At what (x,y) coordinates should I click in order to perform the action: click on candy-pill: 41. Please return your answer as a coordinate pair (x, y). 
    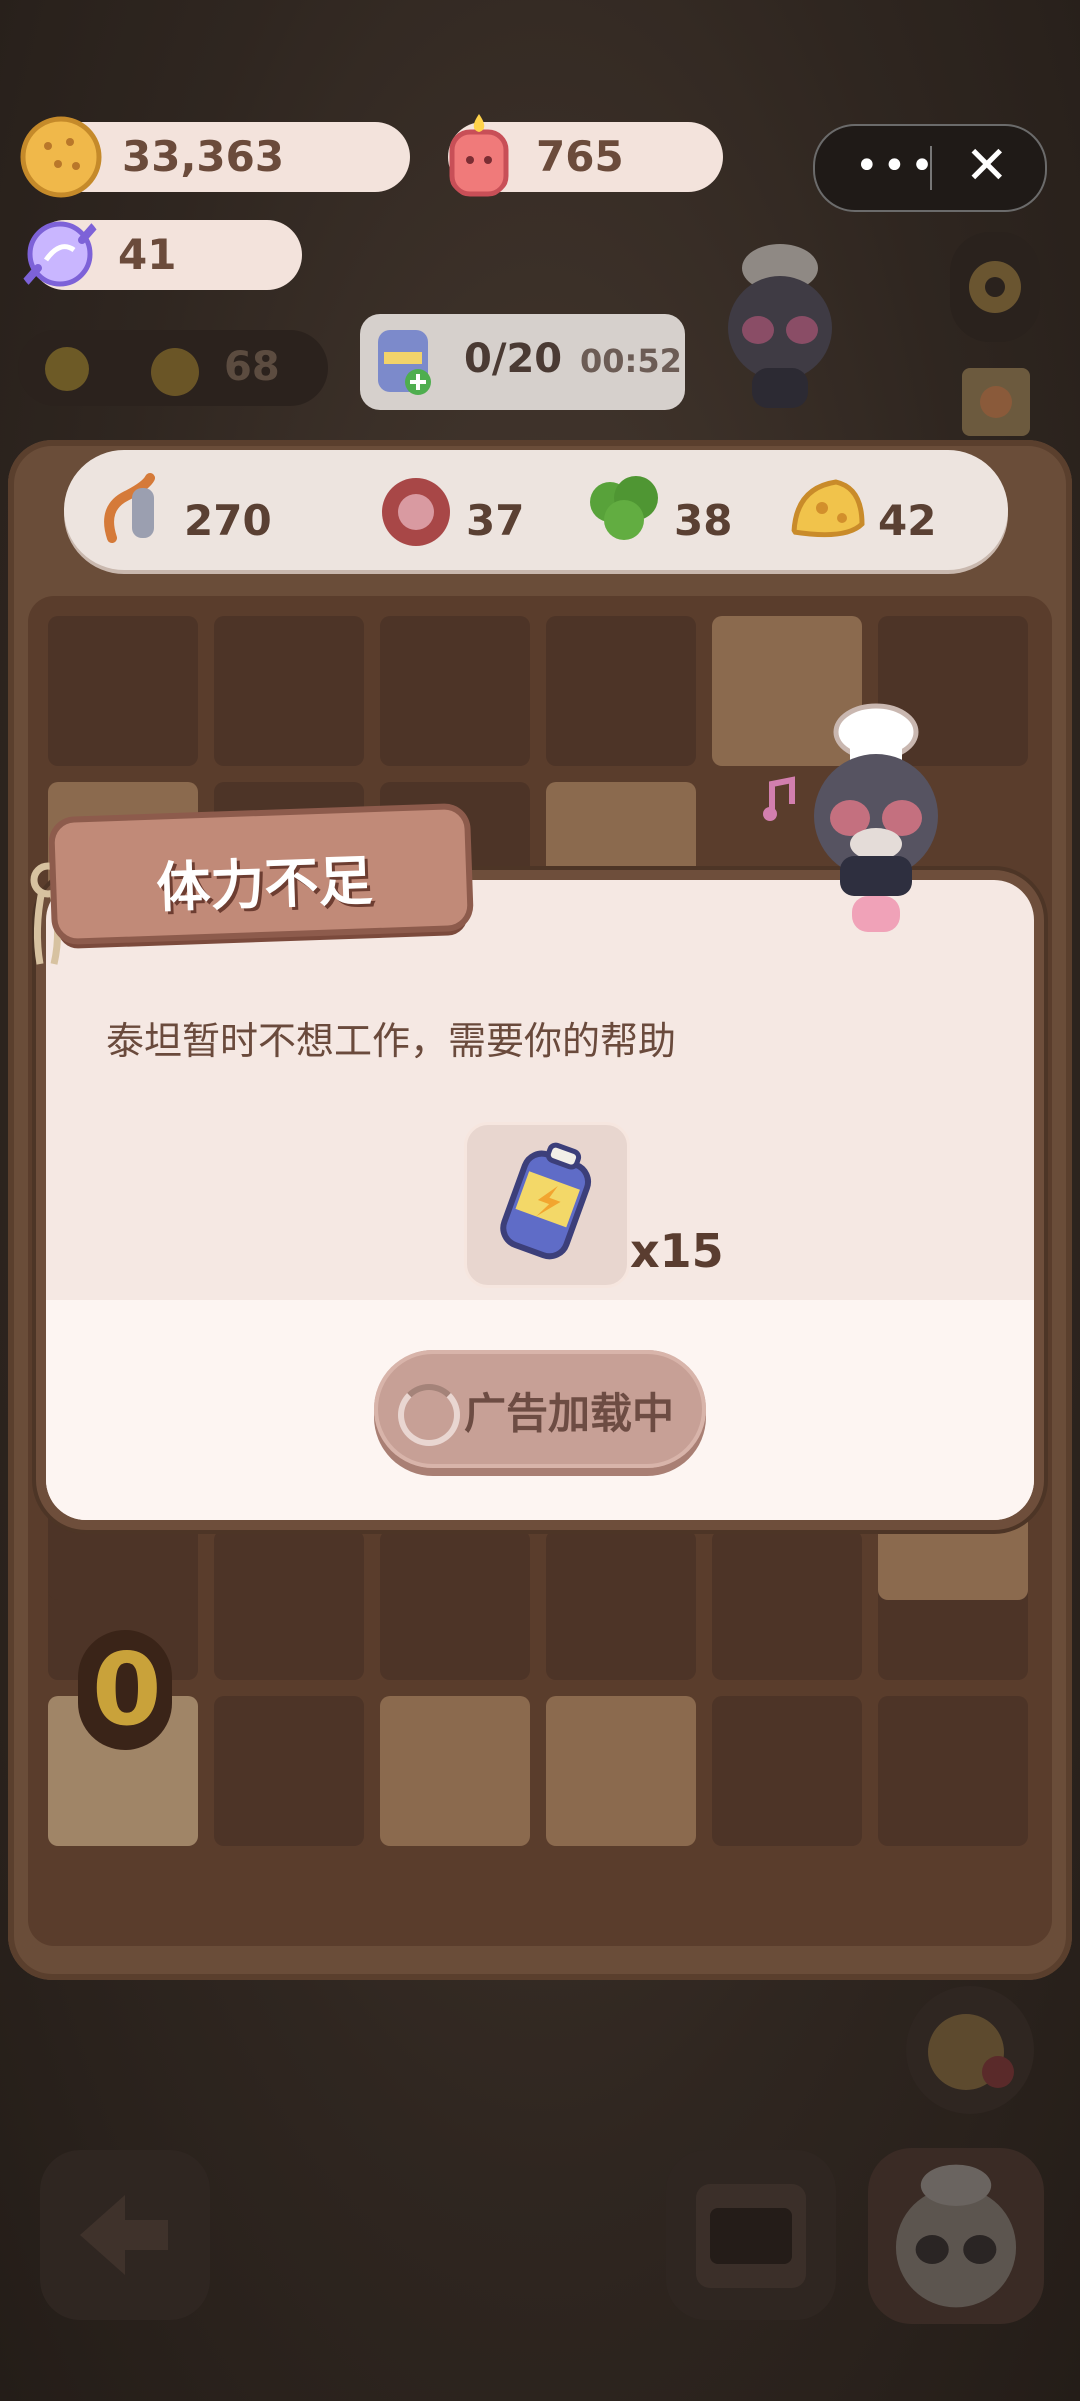
    Looking at the image, I should click on (161, 255).